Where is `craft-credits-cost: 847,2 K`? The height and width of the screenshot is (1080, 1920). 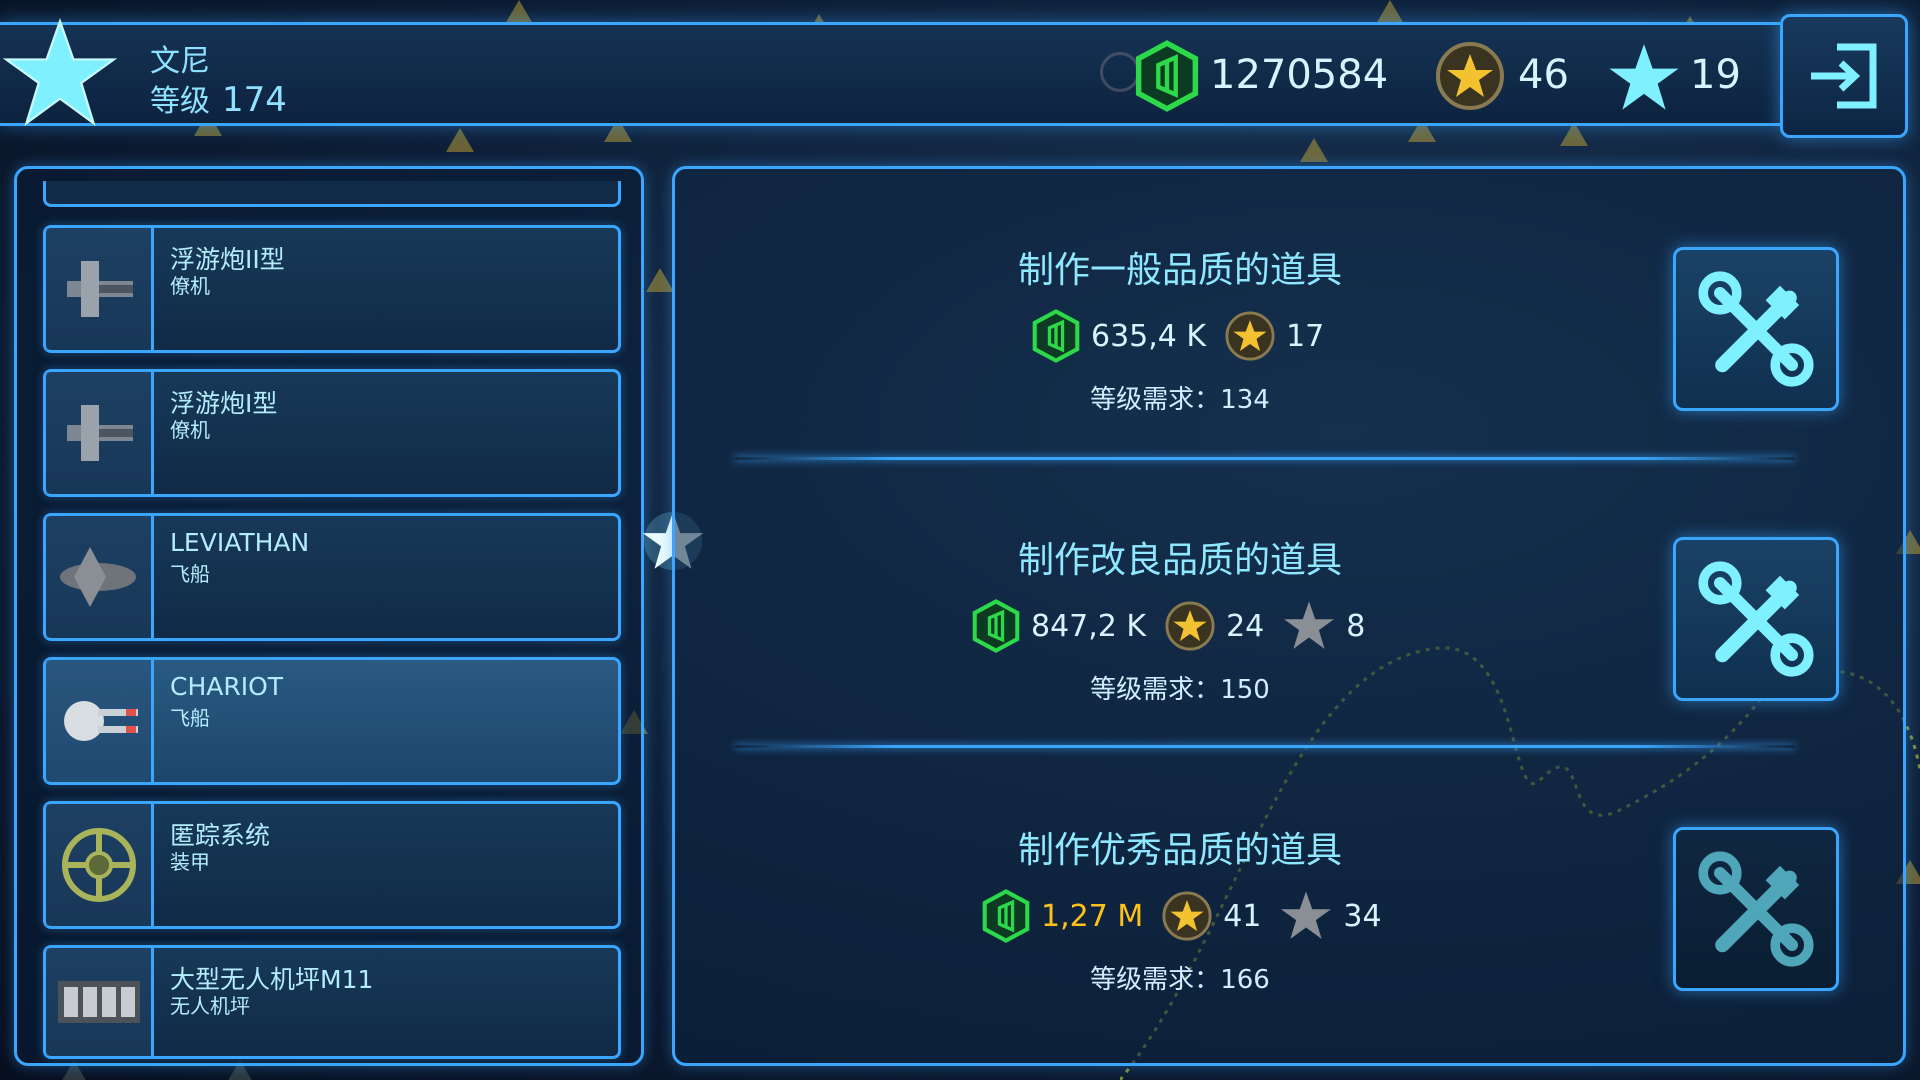
craft-credits-cost: 847,2 K is located at coordinates (1089, 626).